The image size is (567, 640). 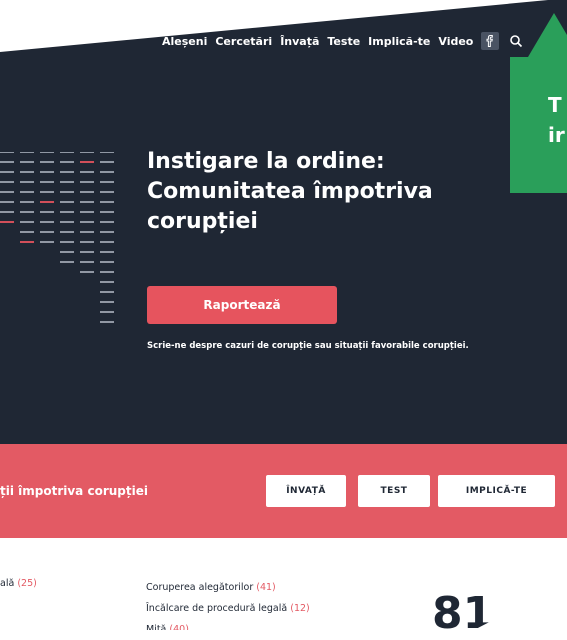 What do you see at coordinates (556, 120) in the screenshot?
I see `promo-text: T ir` at bounding box center [556, 120].